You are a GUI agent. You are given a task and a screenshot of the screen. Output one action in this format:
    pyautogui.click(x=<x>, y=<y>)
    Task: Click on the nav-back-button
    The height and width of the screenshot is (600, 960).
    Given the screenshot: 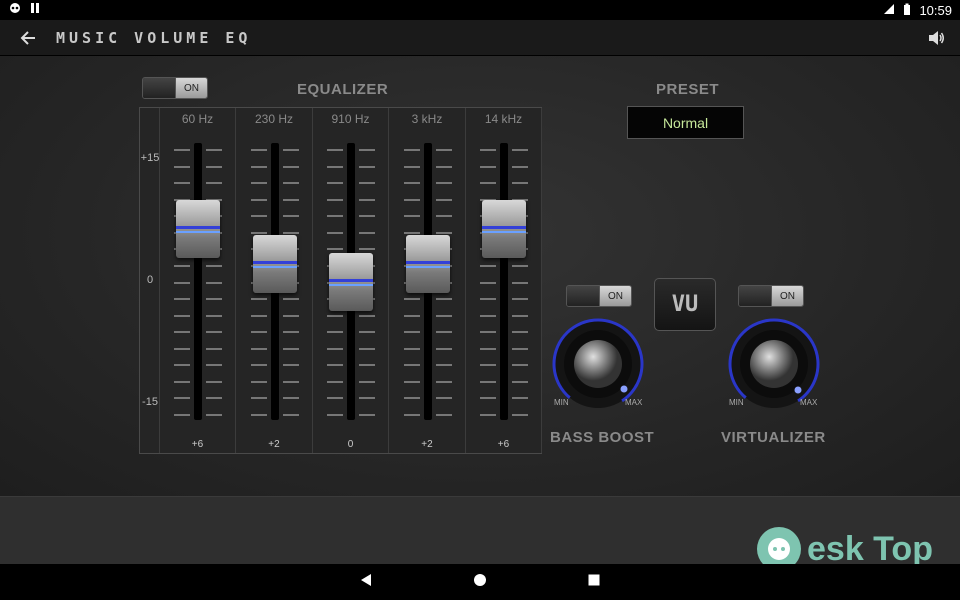 What is the action you would take?
    pyautogui.click(x=366, y=582)
    